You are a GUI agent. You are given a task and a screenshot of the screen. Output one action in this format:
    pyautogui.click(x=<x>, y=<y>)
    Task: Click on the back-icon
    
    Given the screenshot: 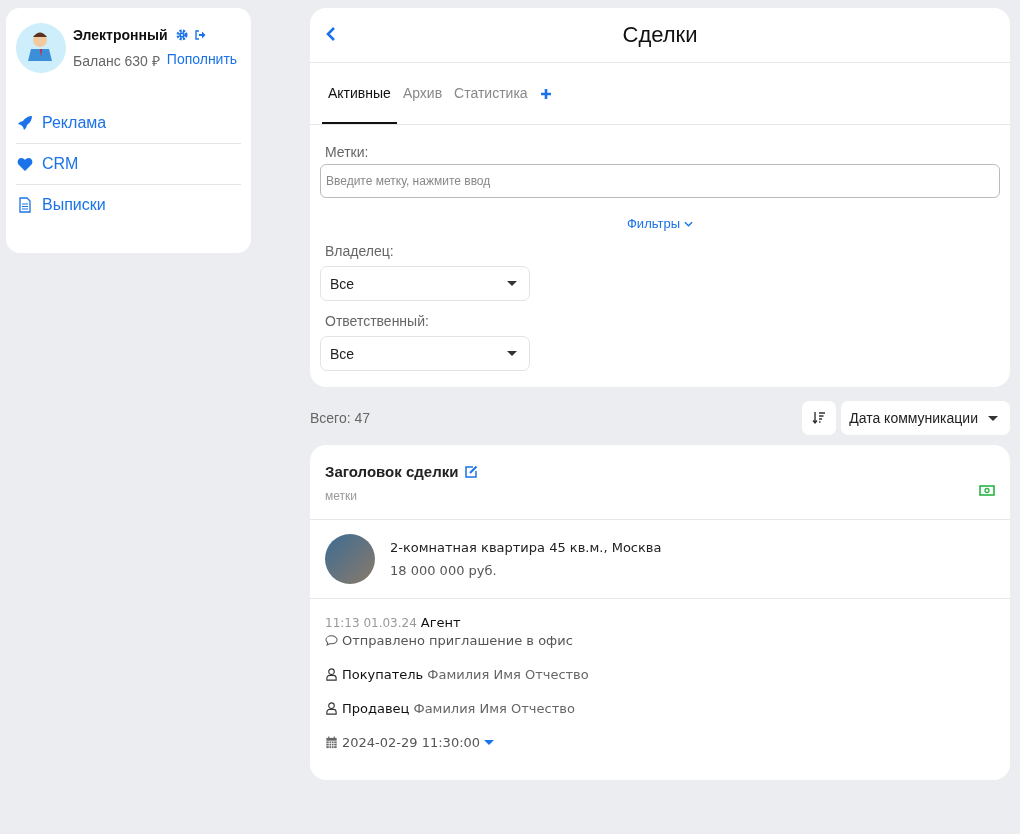 What is the action you would take?
    pyautogui.click(x=331, y=34)
    